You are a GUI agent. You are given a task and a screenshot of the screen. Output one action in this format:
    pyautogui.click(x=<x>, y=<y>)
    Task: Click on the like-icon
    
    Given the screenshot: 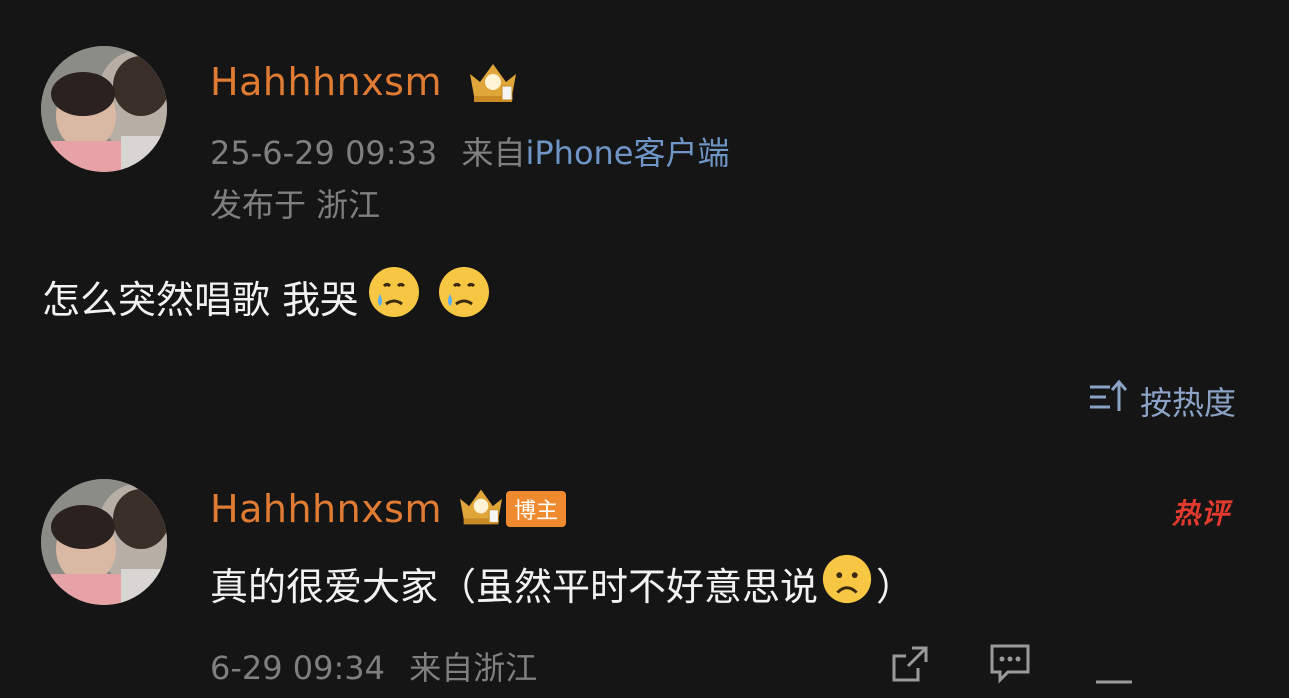 What is the action you would take?
    pyautogui.click(x=1114, y=664)
    